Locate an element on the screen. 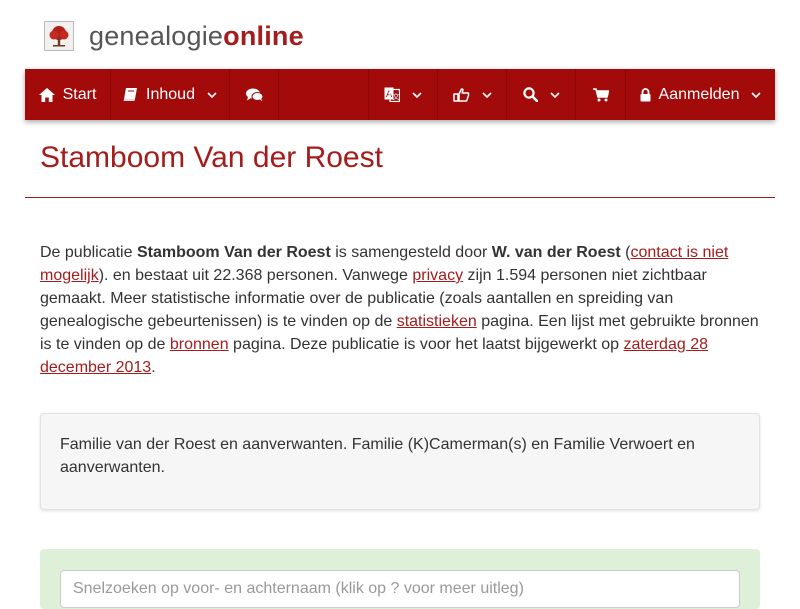 This screenshot has height=609, width=800. cart-icon is located at coordinates (600, 94).